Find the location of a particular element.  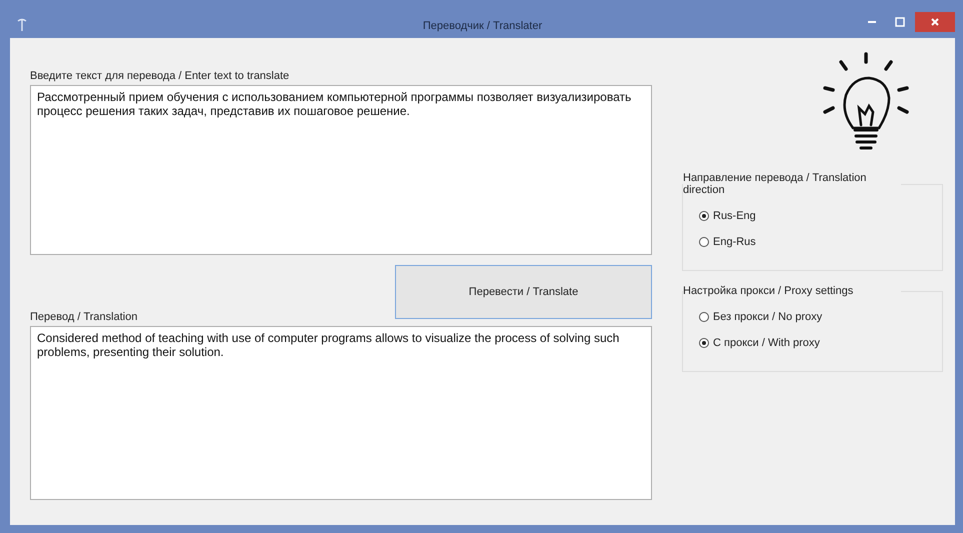

close-button is located at coordinates (935, 22).